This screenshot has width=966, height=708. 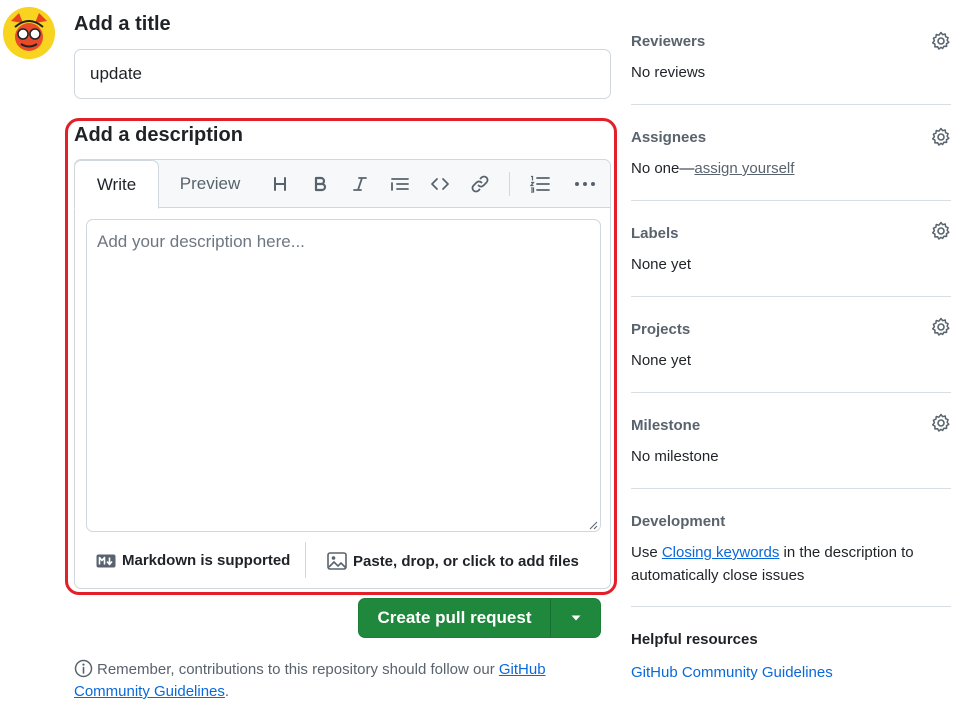 I want to click on create-button-divider, so click(x=550, y=618).